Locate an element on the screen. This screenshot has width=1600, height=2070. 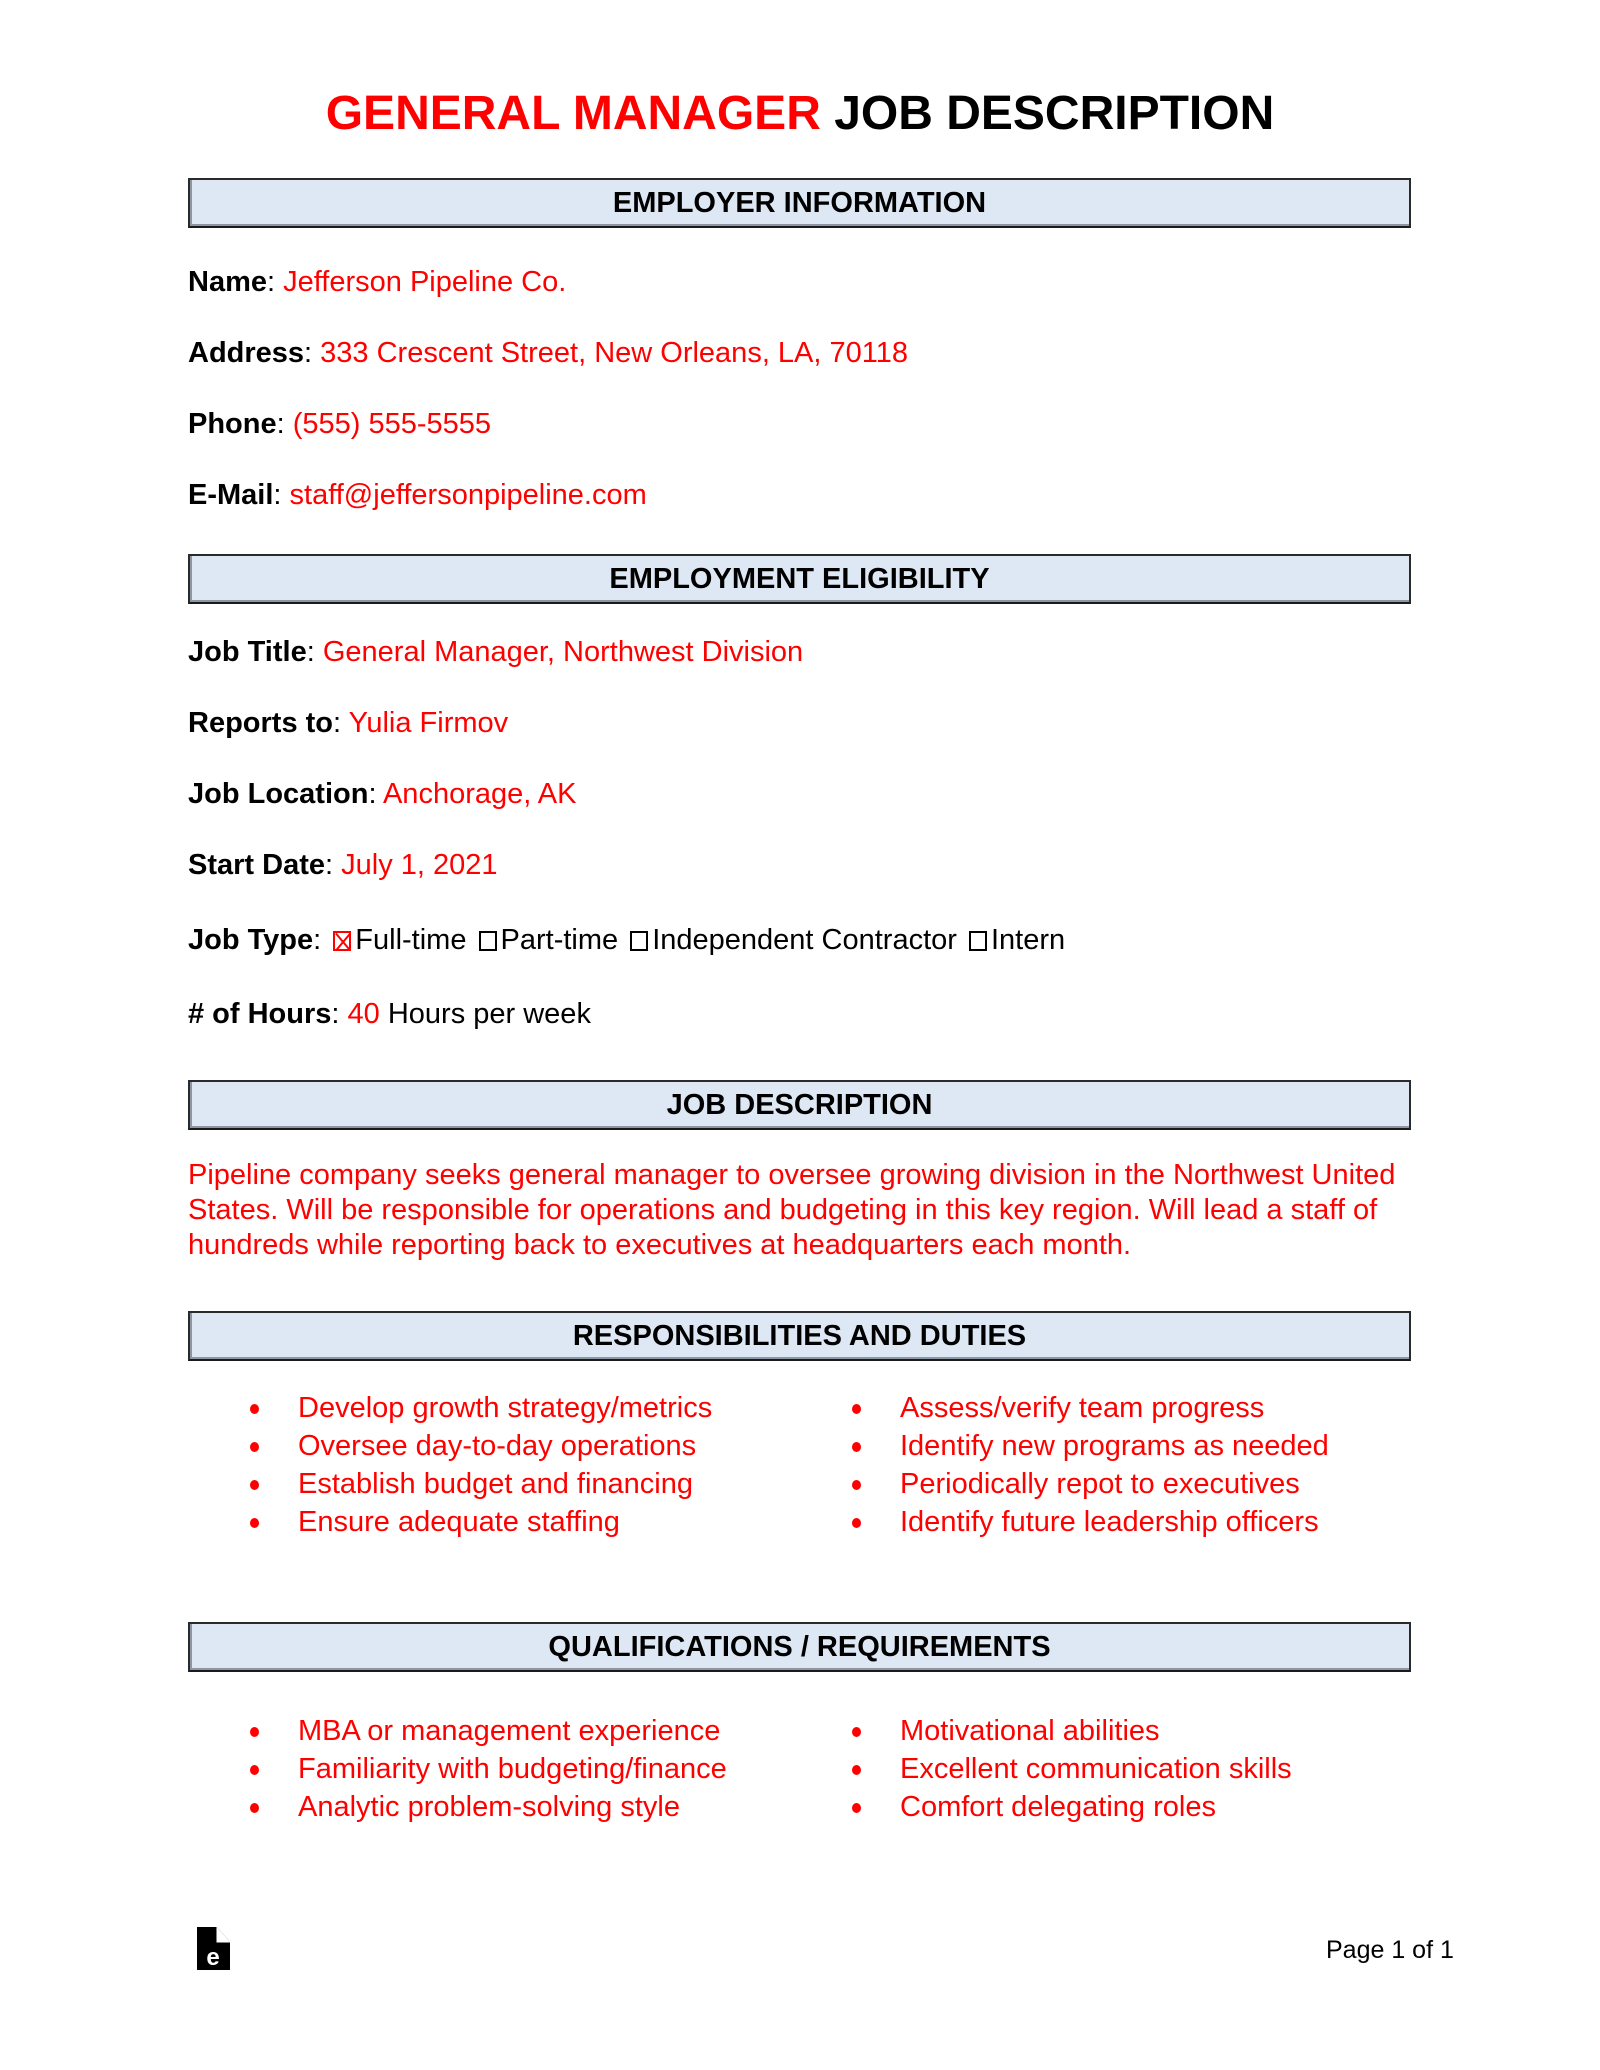
list-item: Identify future leadership officers is located at coordinates (1090, 1522).